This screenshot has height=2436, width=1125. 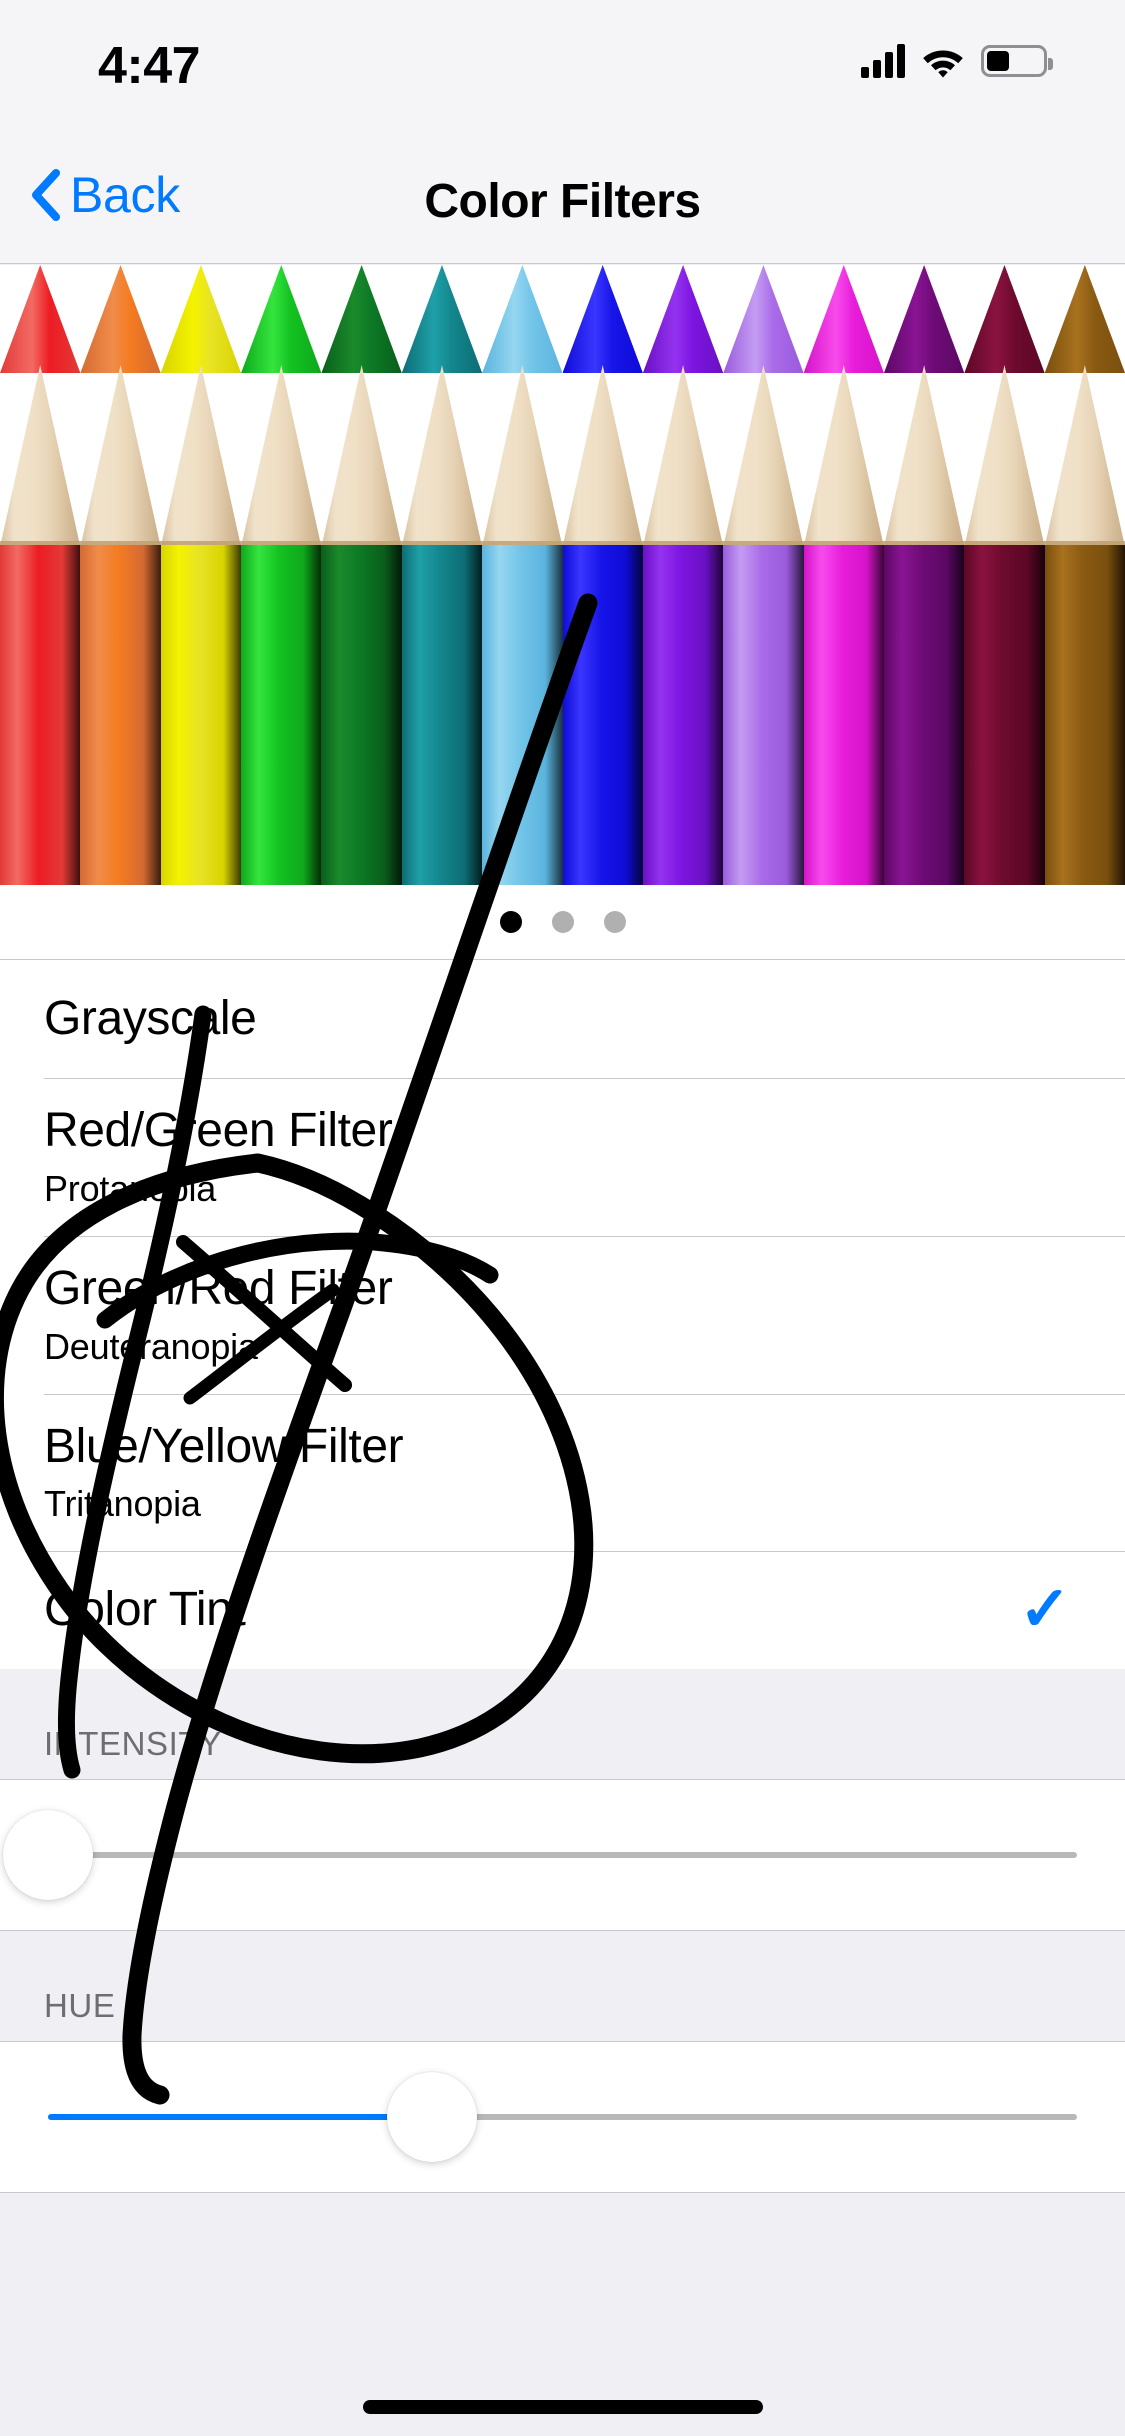 I want to click on page-indicator, so click(x=562, y=922).